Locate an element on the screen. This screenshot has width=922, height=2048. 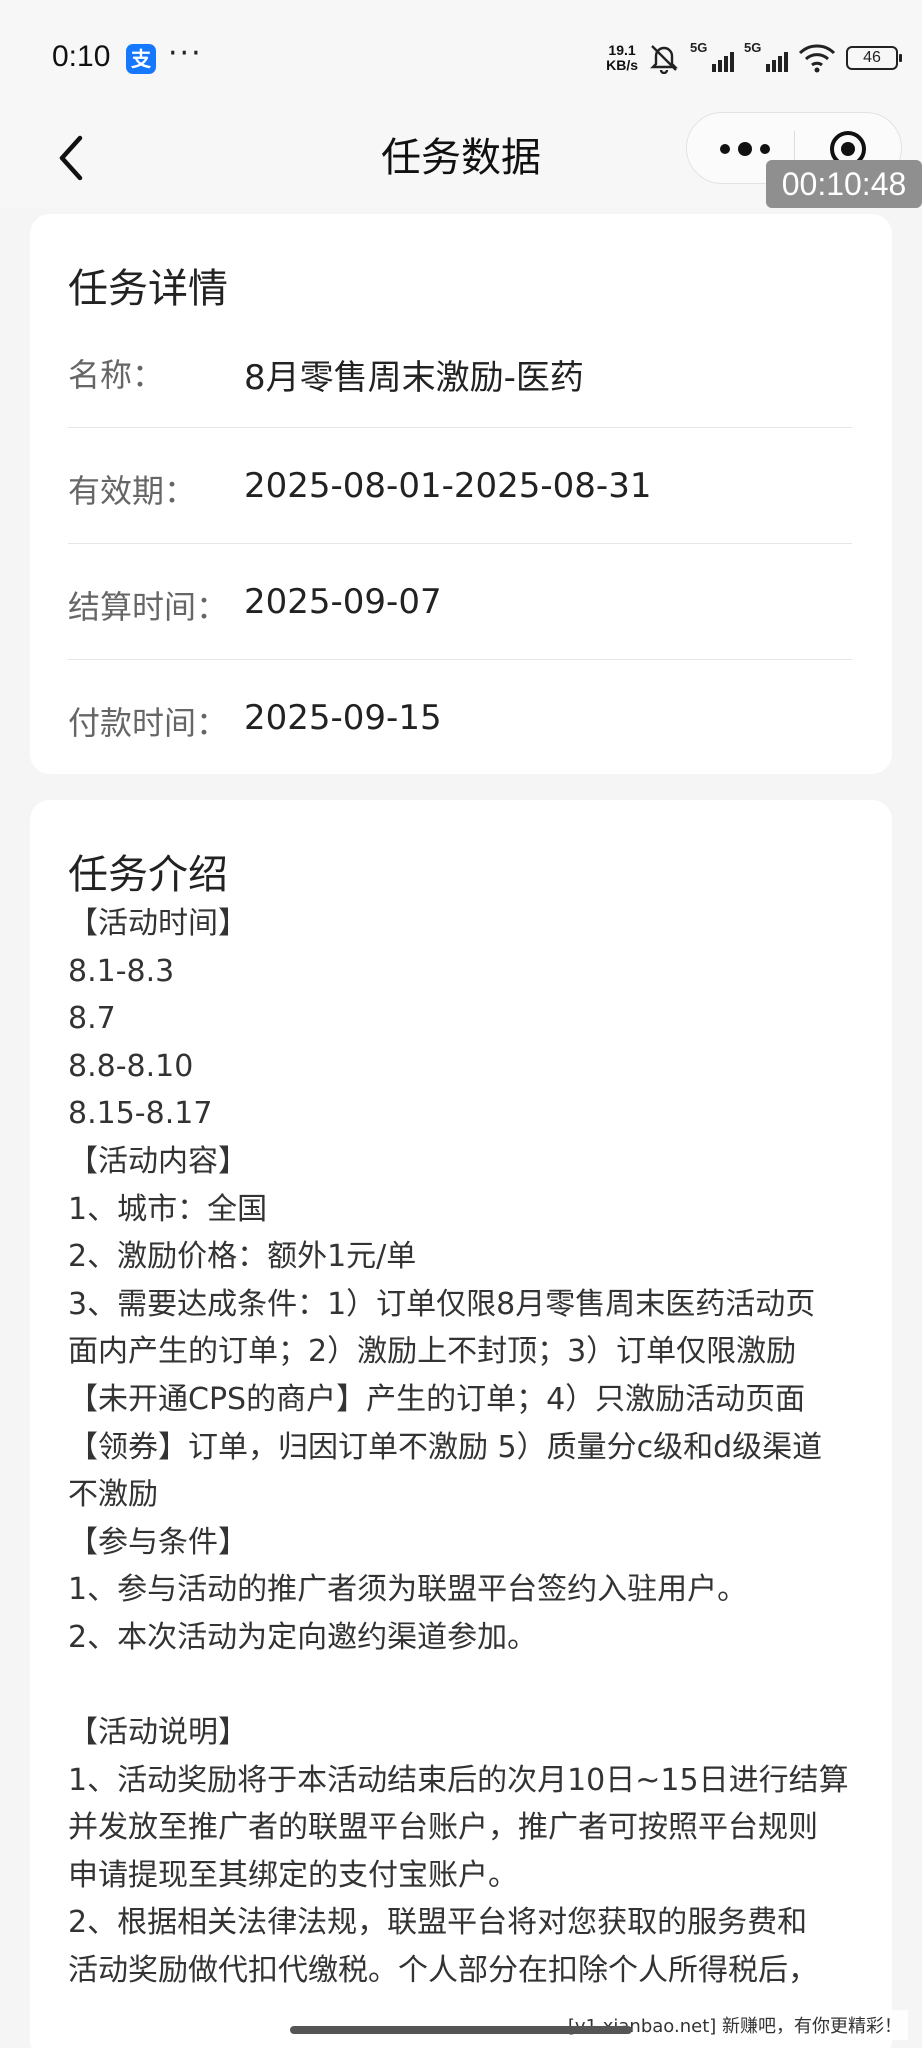
intro-line: 8.8-8.10 is located at coordinates (131, 1066).